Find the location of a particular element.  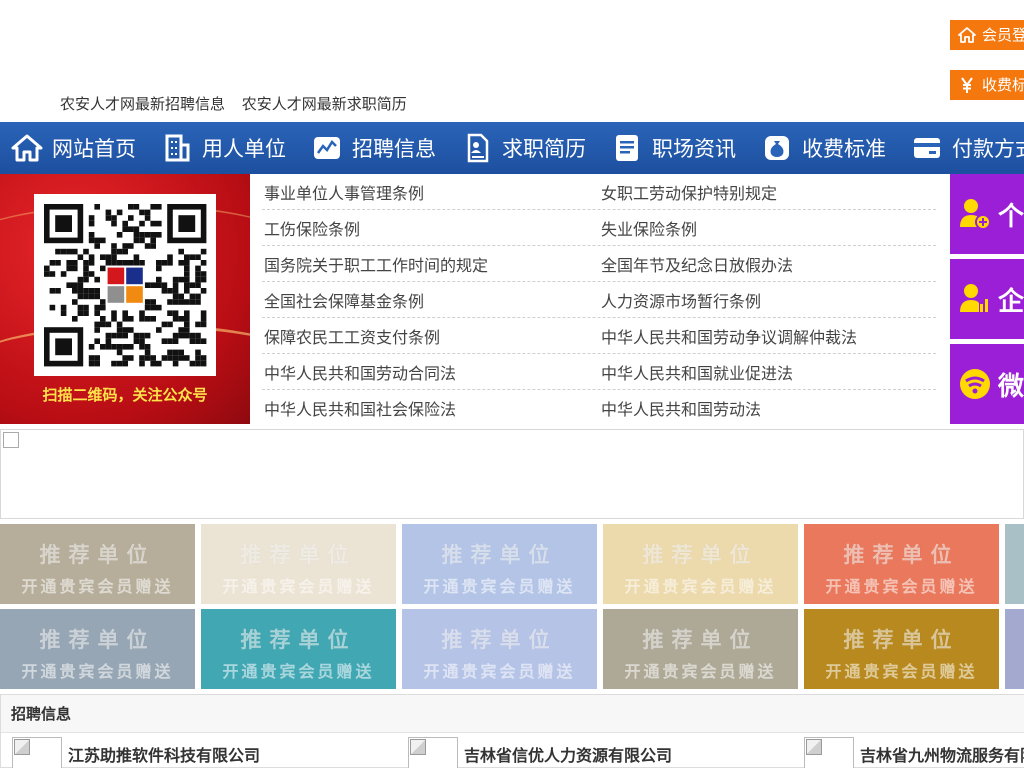

law-link: 中华人民共和国劳动合同法 is located at coordinates (430, 372).